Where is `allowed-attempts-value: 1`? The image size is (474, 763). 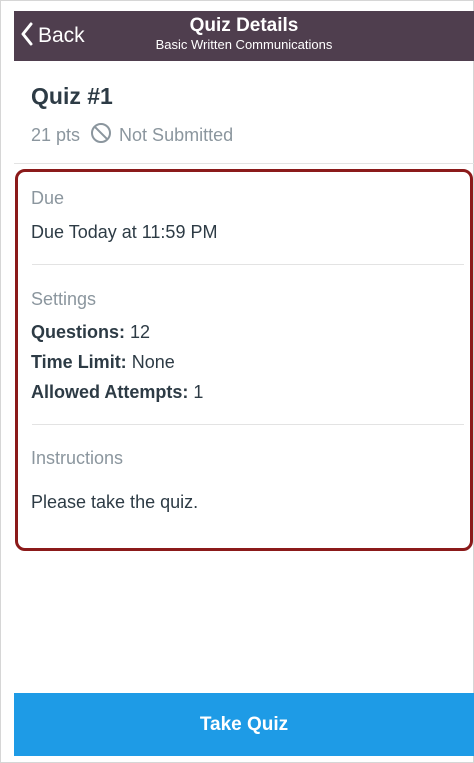
allowed-attempts-value: 1 is located at coordinates (198, 392).